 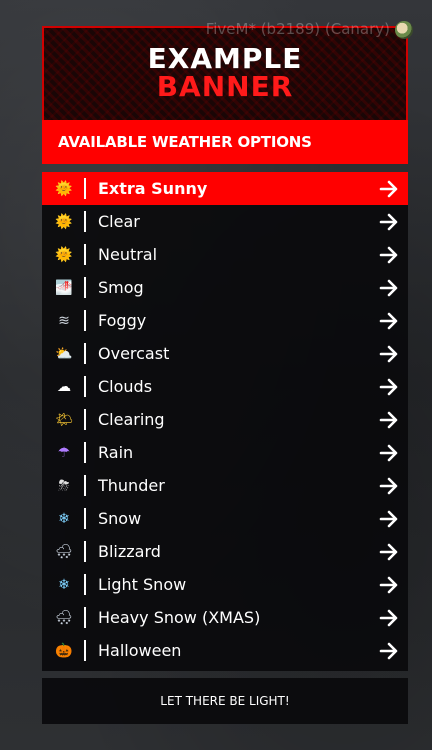 I want to click on avatar, so click(x=404, y=30).